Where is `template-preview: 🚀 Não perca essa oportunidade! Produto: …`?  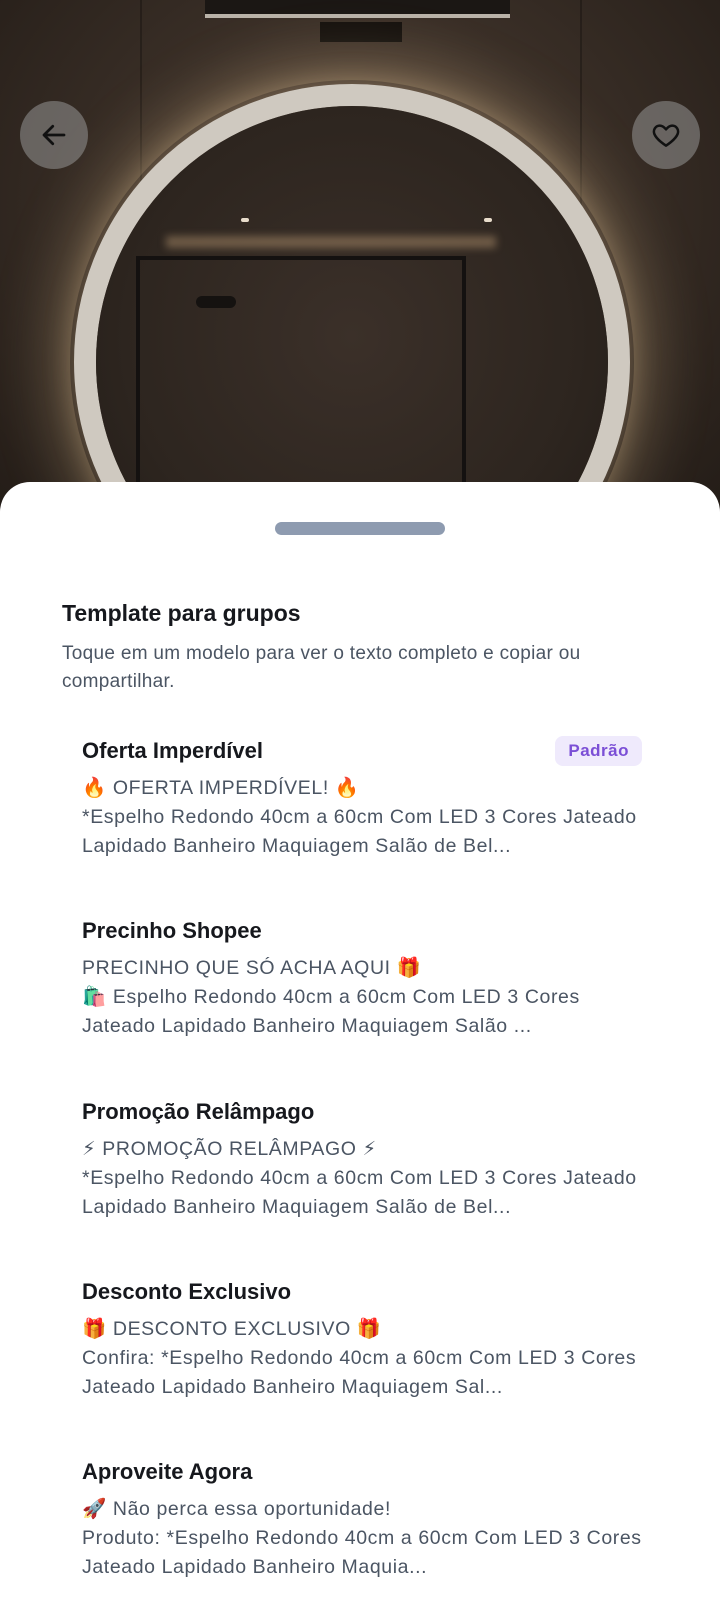
template-preview: 🚀 Não perca essa oportunidade! Produto: … is located at coordinates (362, 1538).